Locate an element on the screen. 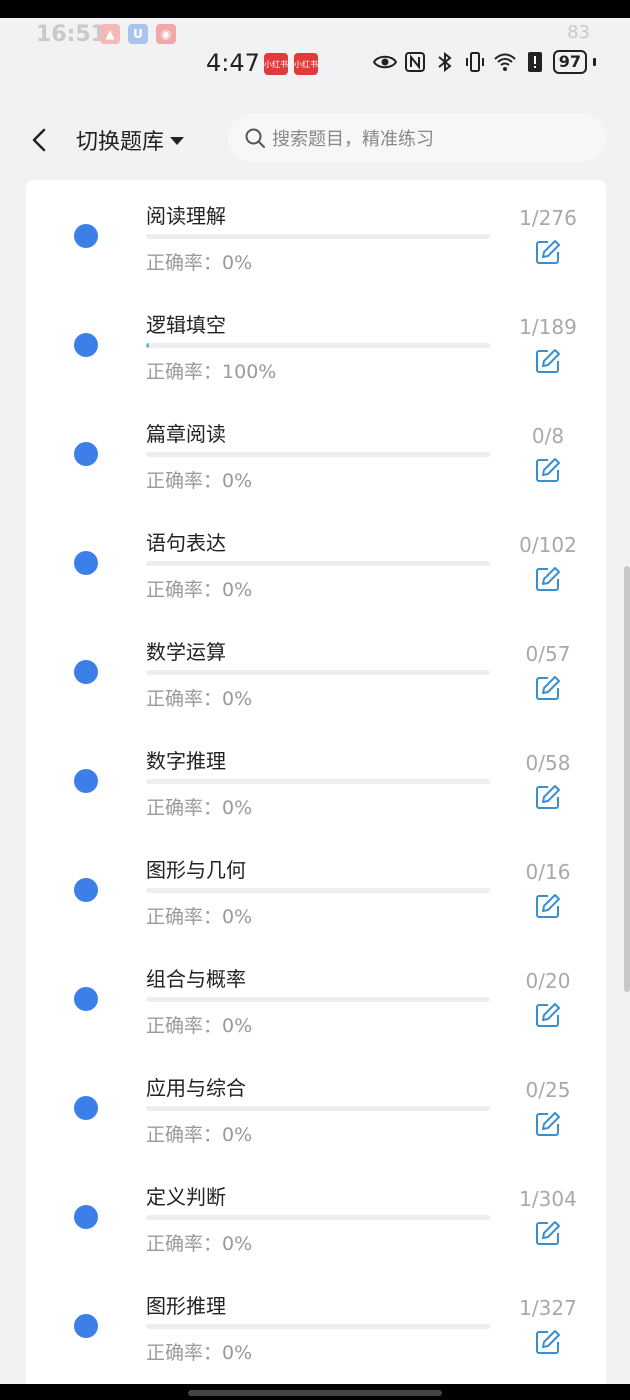 This screenshot has height=1400, width=630. question-count: 0/102 is located at coordinates (548, 545).